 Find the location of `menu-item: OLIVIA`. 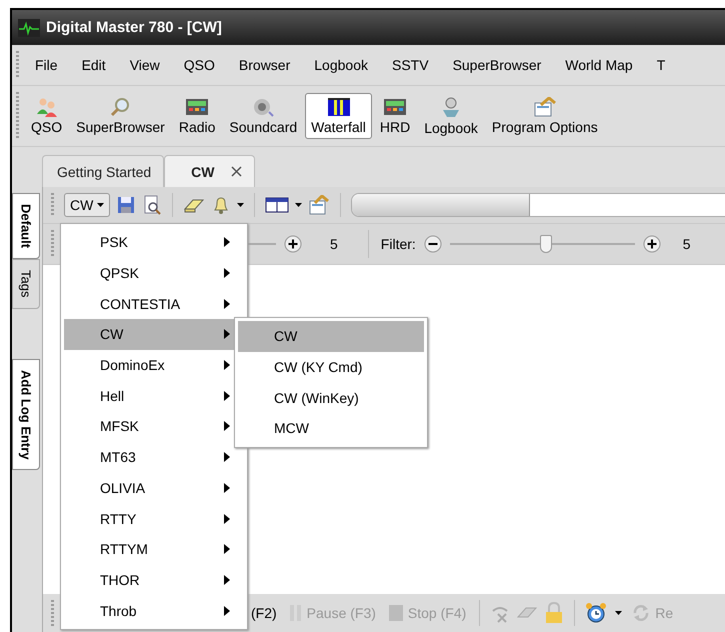

menu-item: OLIVIA is located at coordinates (154, 488).